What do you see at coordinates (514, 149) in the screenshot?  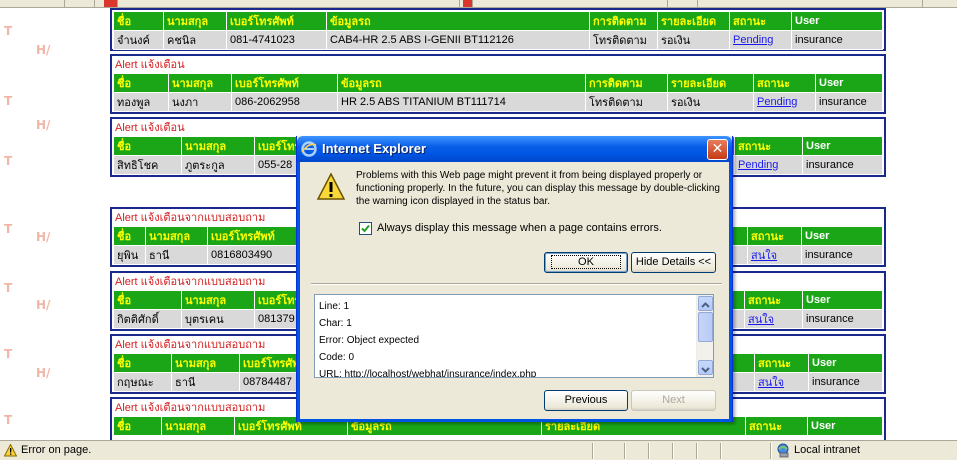 I see `dialog-titlebar: Internet Explorer ✕` at bounding box center [514, 149].